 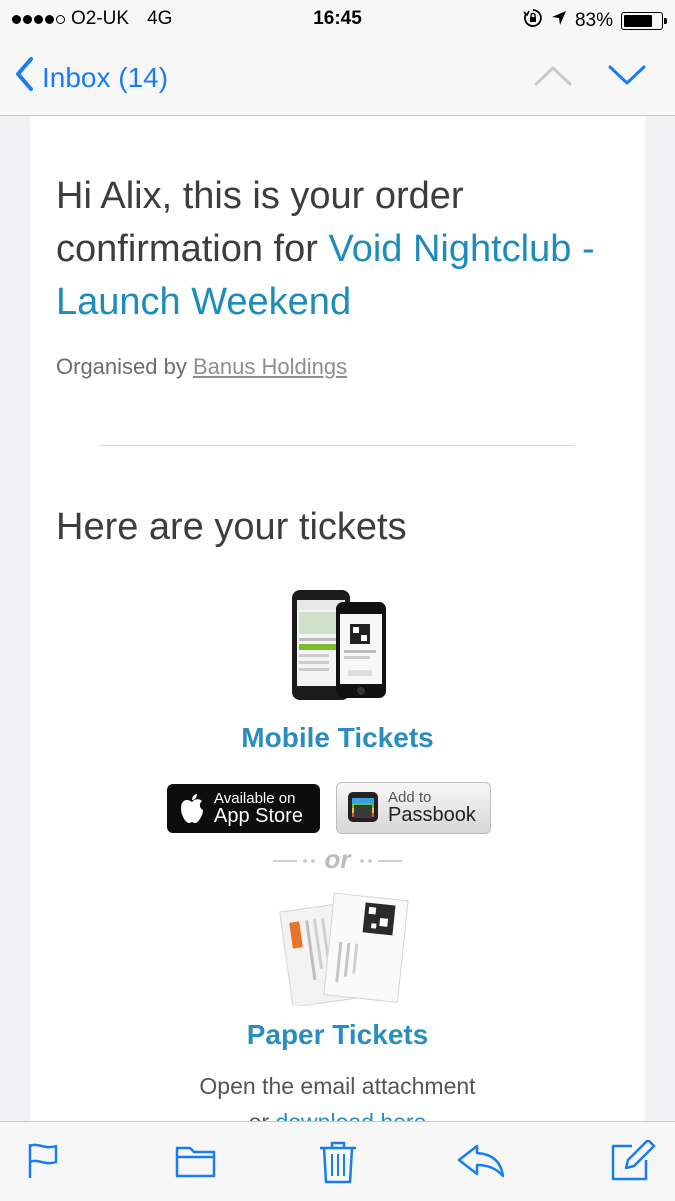 What do you see at coordinates (533, 21) in the screenshot?
I see `rotation-lock-icon` at bounding box center [533, 21].